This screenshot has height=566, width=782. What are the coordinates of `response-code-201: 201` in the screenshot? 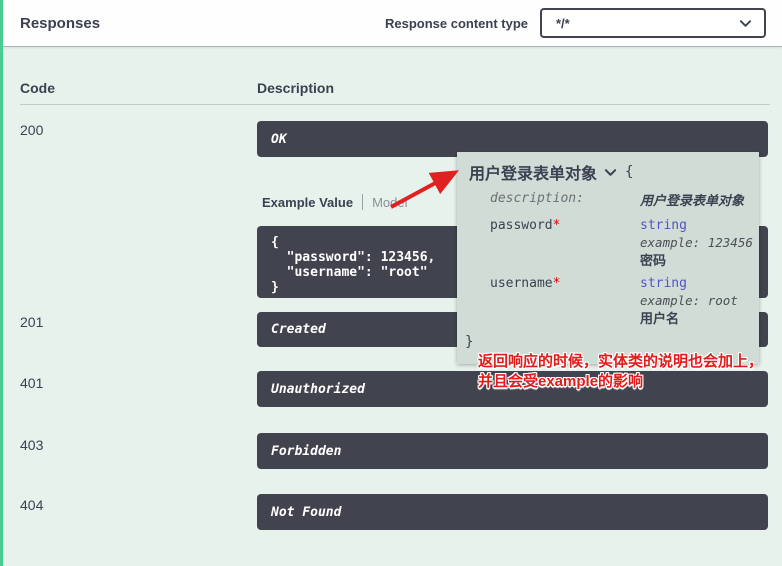 It's located at (32, 322).